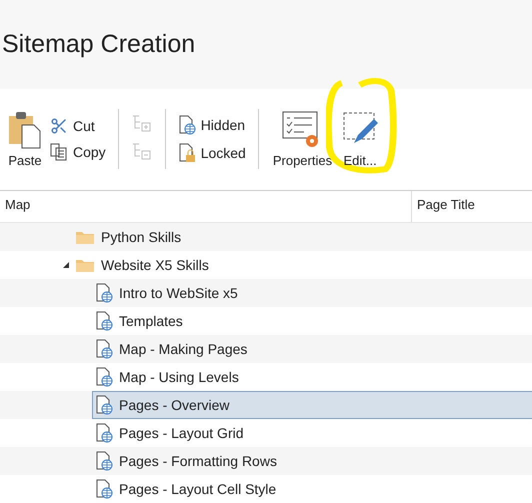  I want to click on column-header: Page Title, so click(472, 206).